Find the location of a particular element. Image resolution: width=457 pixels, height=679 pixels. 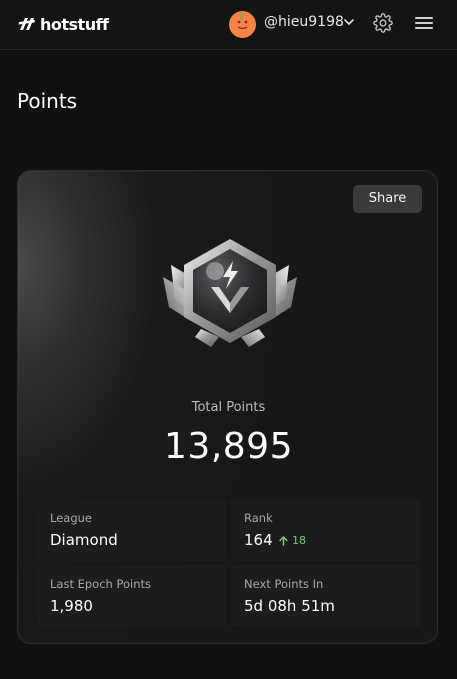

stat-last-epoch-points: Last Epoch Points 1,980 is located at coordinates (131, 596).